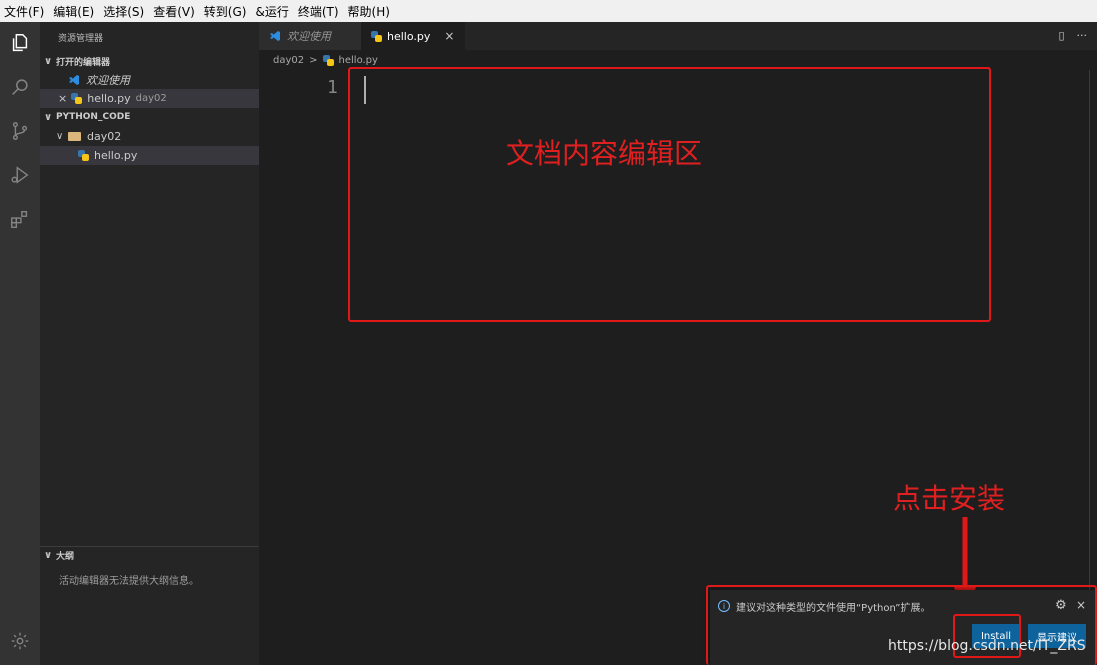  What do you see at coordinates (149, 61) in the screenshot?
I see `open-editors-header: ∨ 打开的编辑器` at bounding box center [149, 61].